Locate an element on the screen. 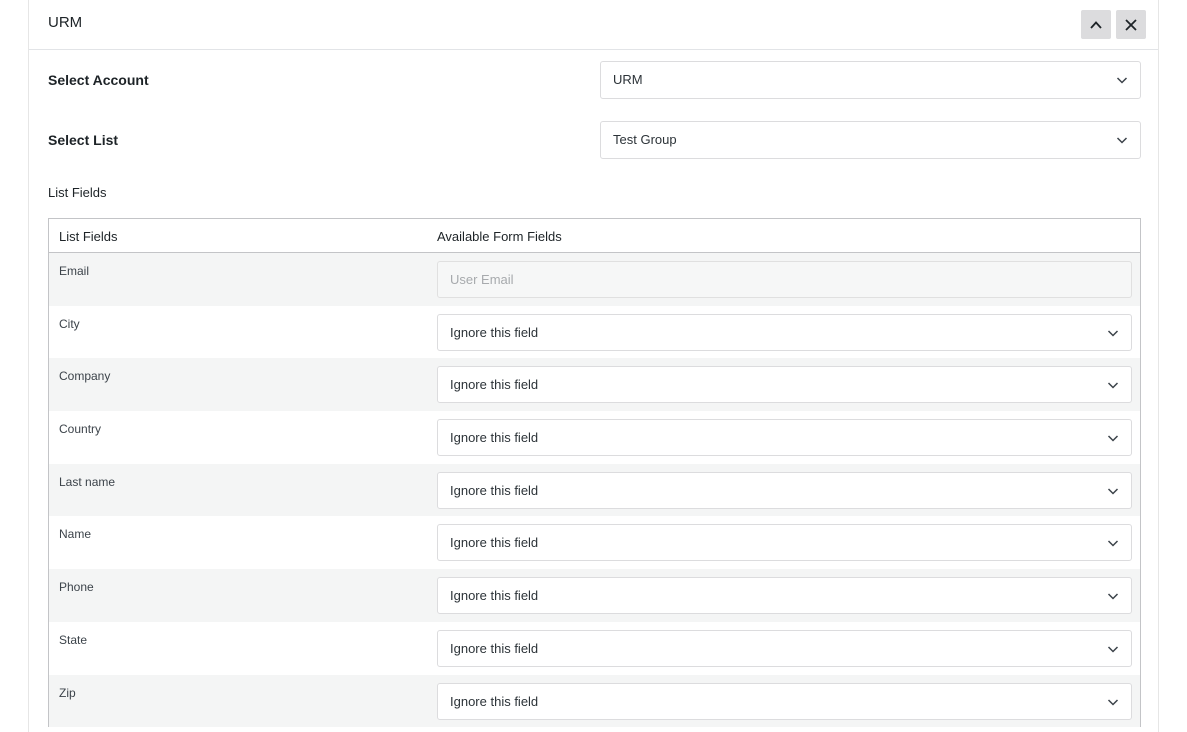  table-row: Phone Ignore this field is located at coordinates (594, 595).